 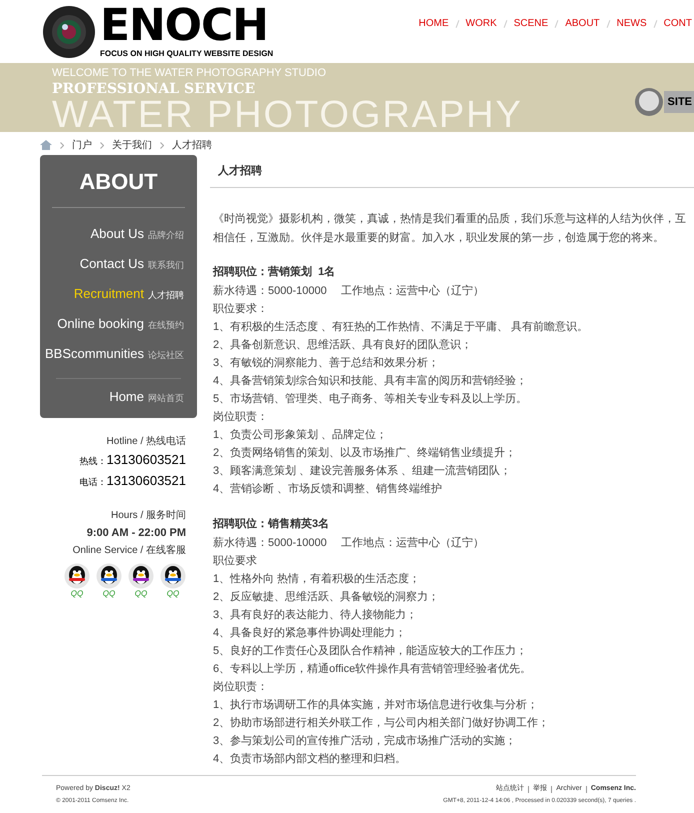 I want to click on sidebar-menu-item: Online booking 在线预约, so click(x=120, y=324).